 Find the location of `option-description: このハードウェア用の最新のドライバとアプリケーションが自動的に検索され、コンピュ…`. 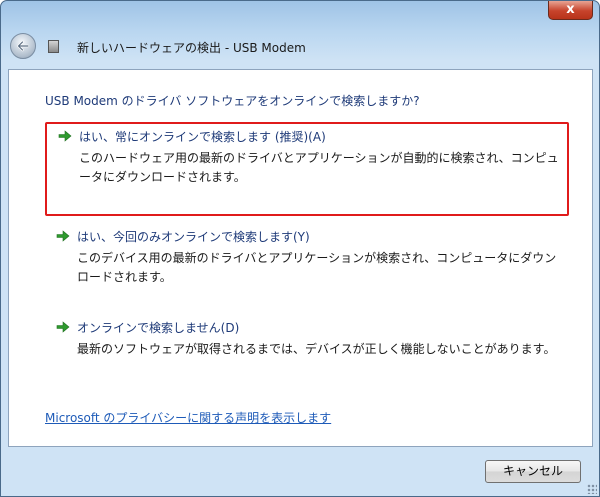

option-description: このハードウェア用の最新のドライバとアプリケーションが自動的に検索され、コンピュ… is located at coordinates (319, 167).